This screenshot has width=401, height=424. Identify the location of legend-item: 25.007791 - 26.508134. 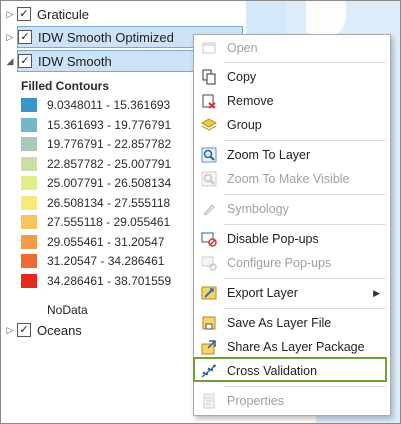
(96, 183).